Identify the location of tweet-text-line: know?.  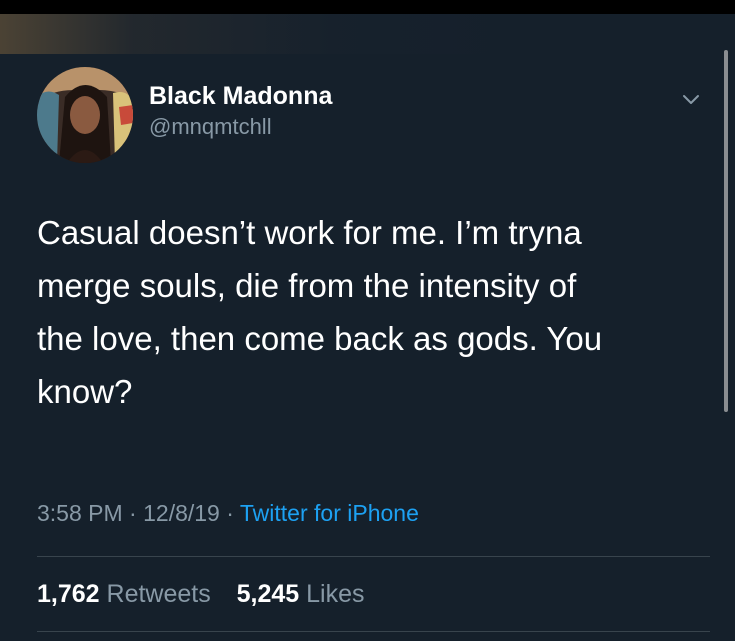
(85, 391).